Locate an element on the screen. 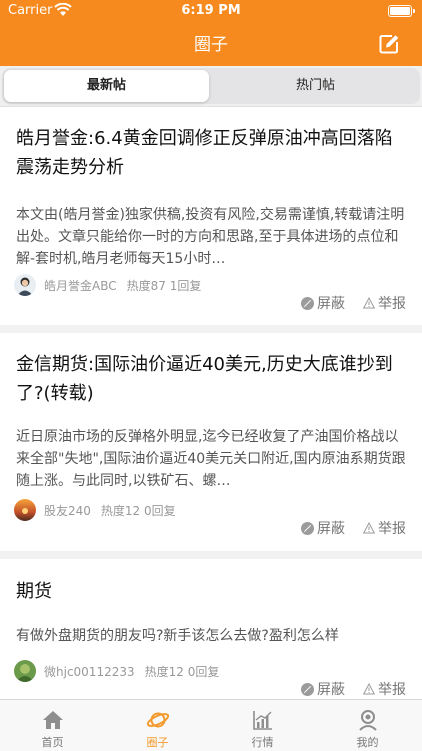 The image size is (422, 751). clock: 6:19 PM is located at coordinates (211, 10).